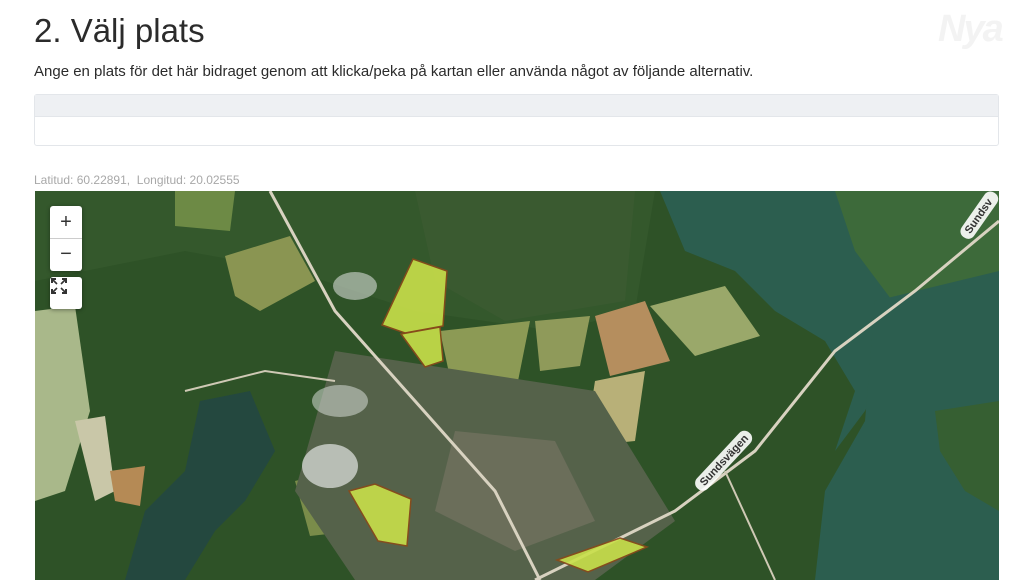 This screenshot has height=580, width=1021. I want to click on zoom-out-button: −, so click(66, 254).